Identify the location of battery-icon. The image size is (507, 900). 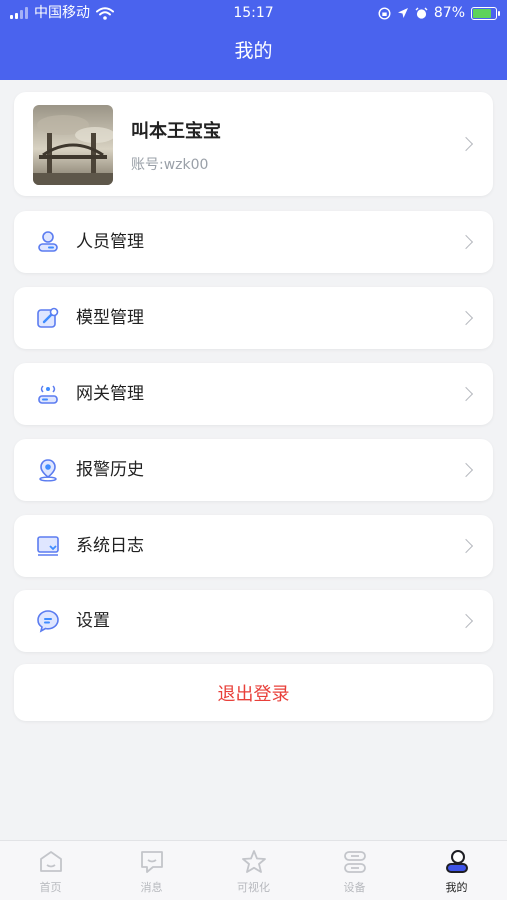
(485, 13).